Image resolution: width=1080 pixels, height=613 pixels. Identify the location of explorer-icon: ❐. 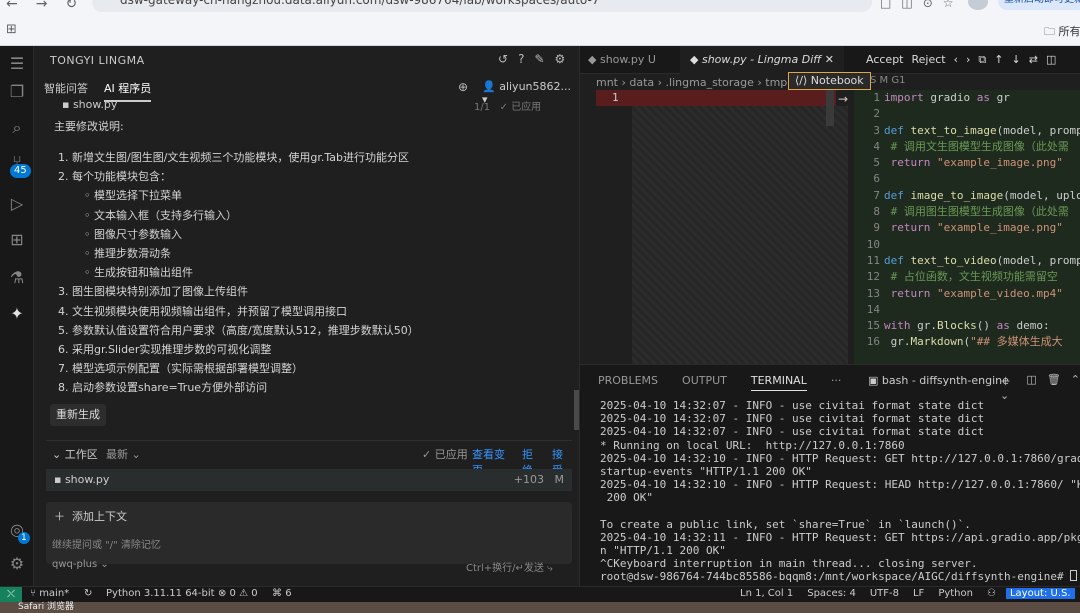
(17, 91).